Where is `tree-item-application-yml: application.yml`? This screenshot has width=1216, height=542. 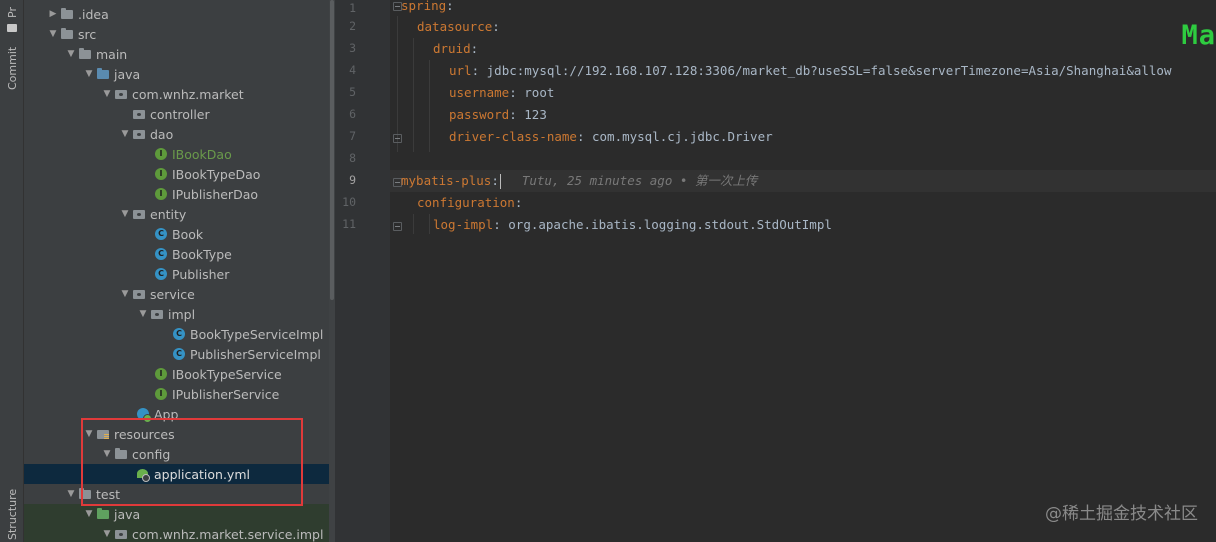 tree-item-application-yml: application.yml is located at coordinates (179, 474).